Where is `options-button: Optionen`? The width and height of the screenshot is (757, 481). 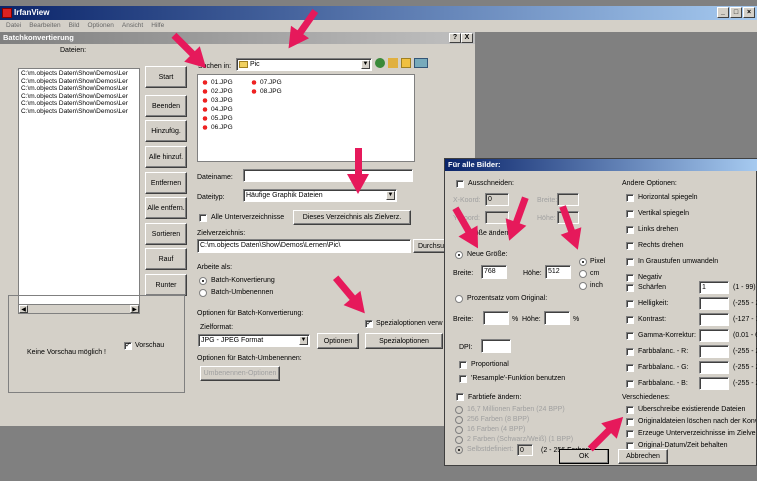 options-button: Optionen is located at coordinates (338, 341).